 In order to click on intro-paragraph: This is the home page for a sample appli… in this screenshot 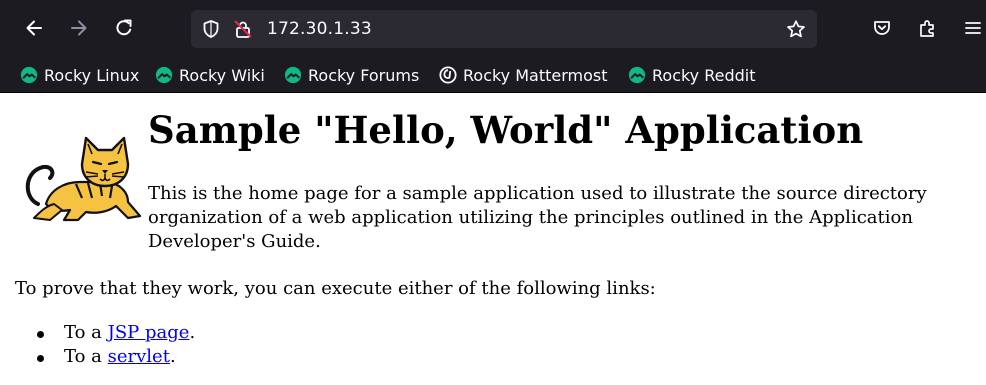, I will do `click(537, 217)`.